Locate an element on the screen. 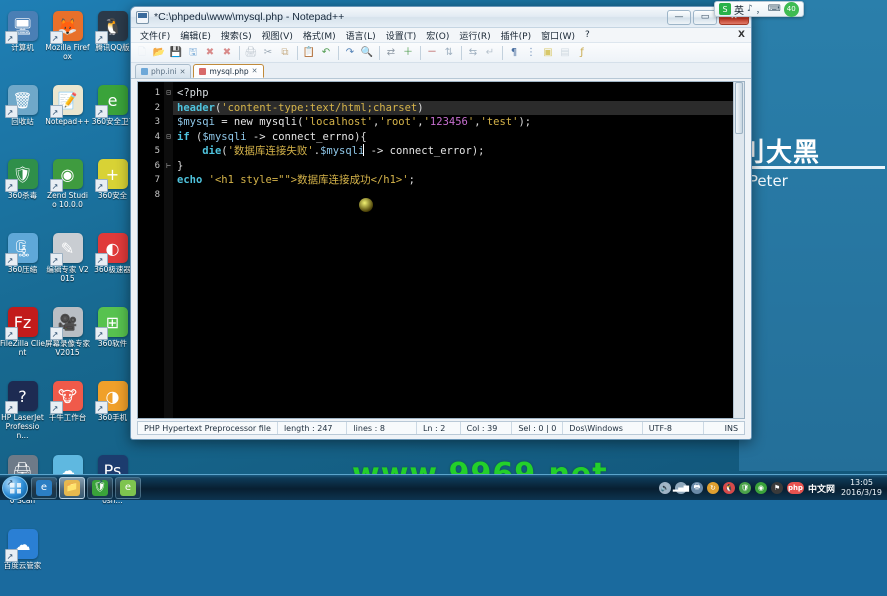 This screenshot has height=596, width=887. save-all-icon: 🖫 is located at coordinates (193, 53).